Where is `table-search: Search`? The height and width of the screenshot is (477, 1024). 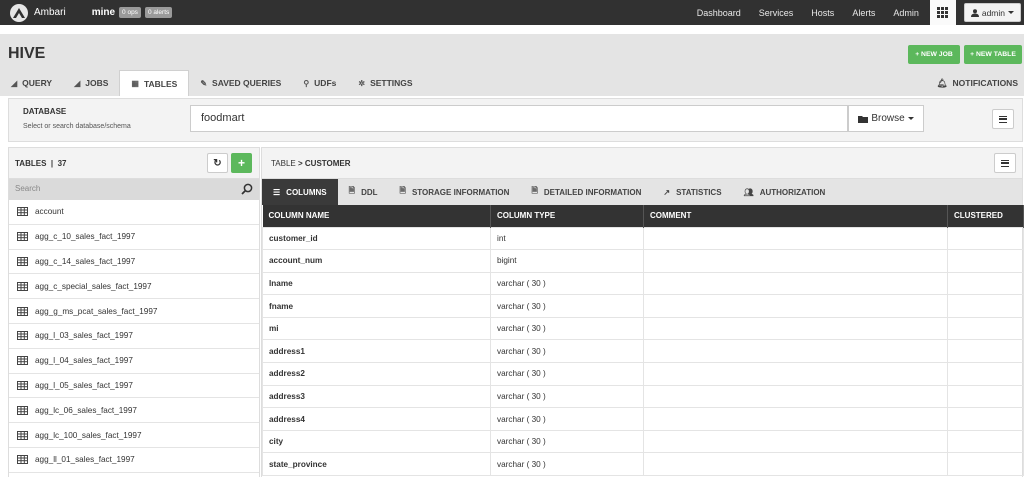
table-search: Search is located at coordinates (134, 189).